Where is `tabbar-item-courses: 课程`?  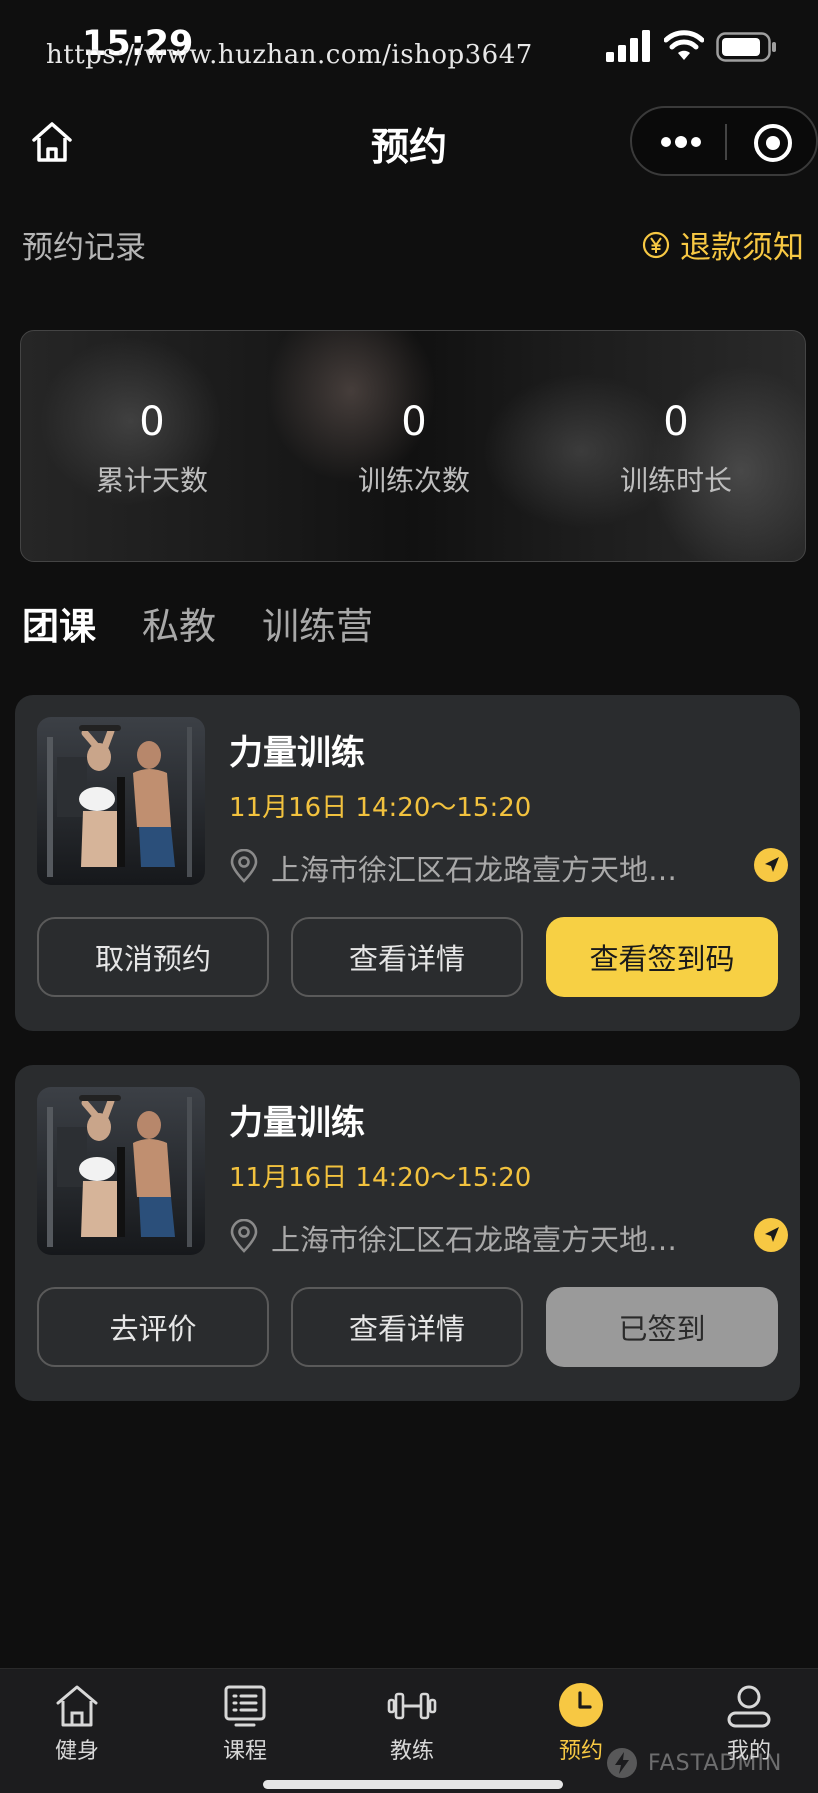
tabbar-item-courses: 课程 is located at coordinates (245, 1723).